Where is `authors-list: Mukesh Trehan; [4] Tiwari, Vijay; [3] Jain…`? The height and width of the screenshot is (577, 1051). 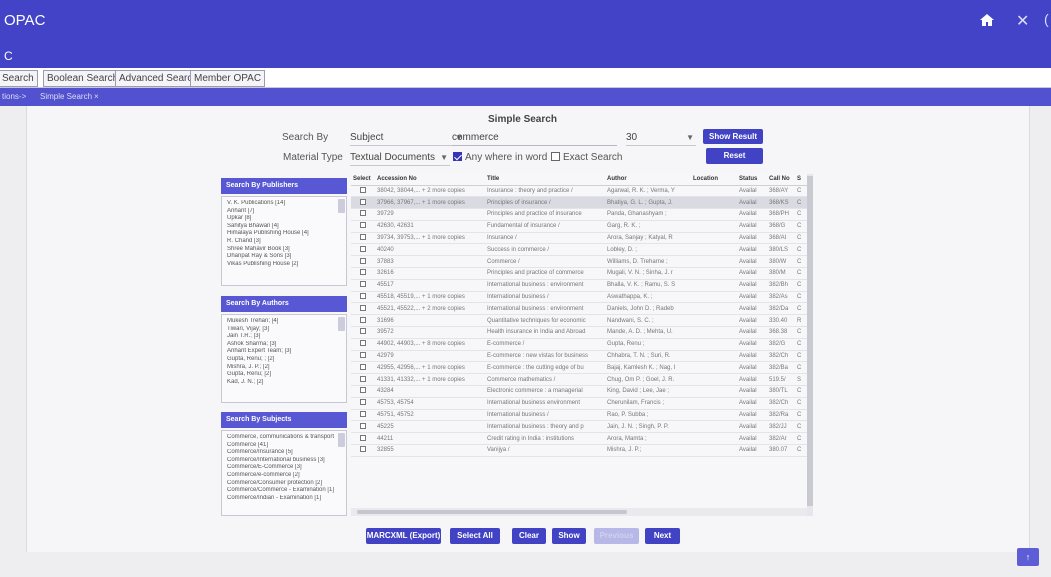 authors-list: Mukesh Trehan; [4] Tiwari, Vijay; [3] Jain… is located at coordinates (284, 358).